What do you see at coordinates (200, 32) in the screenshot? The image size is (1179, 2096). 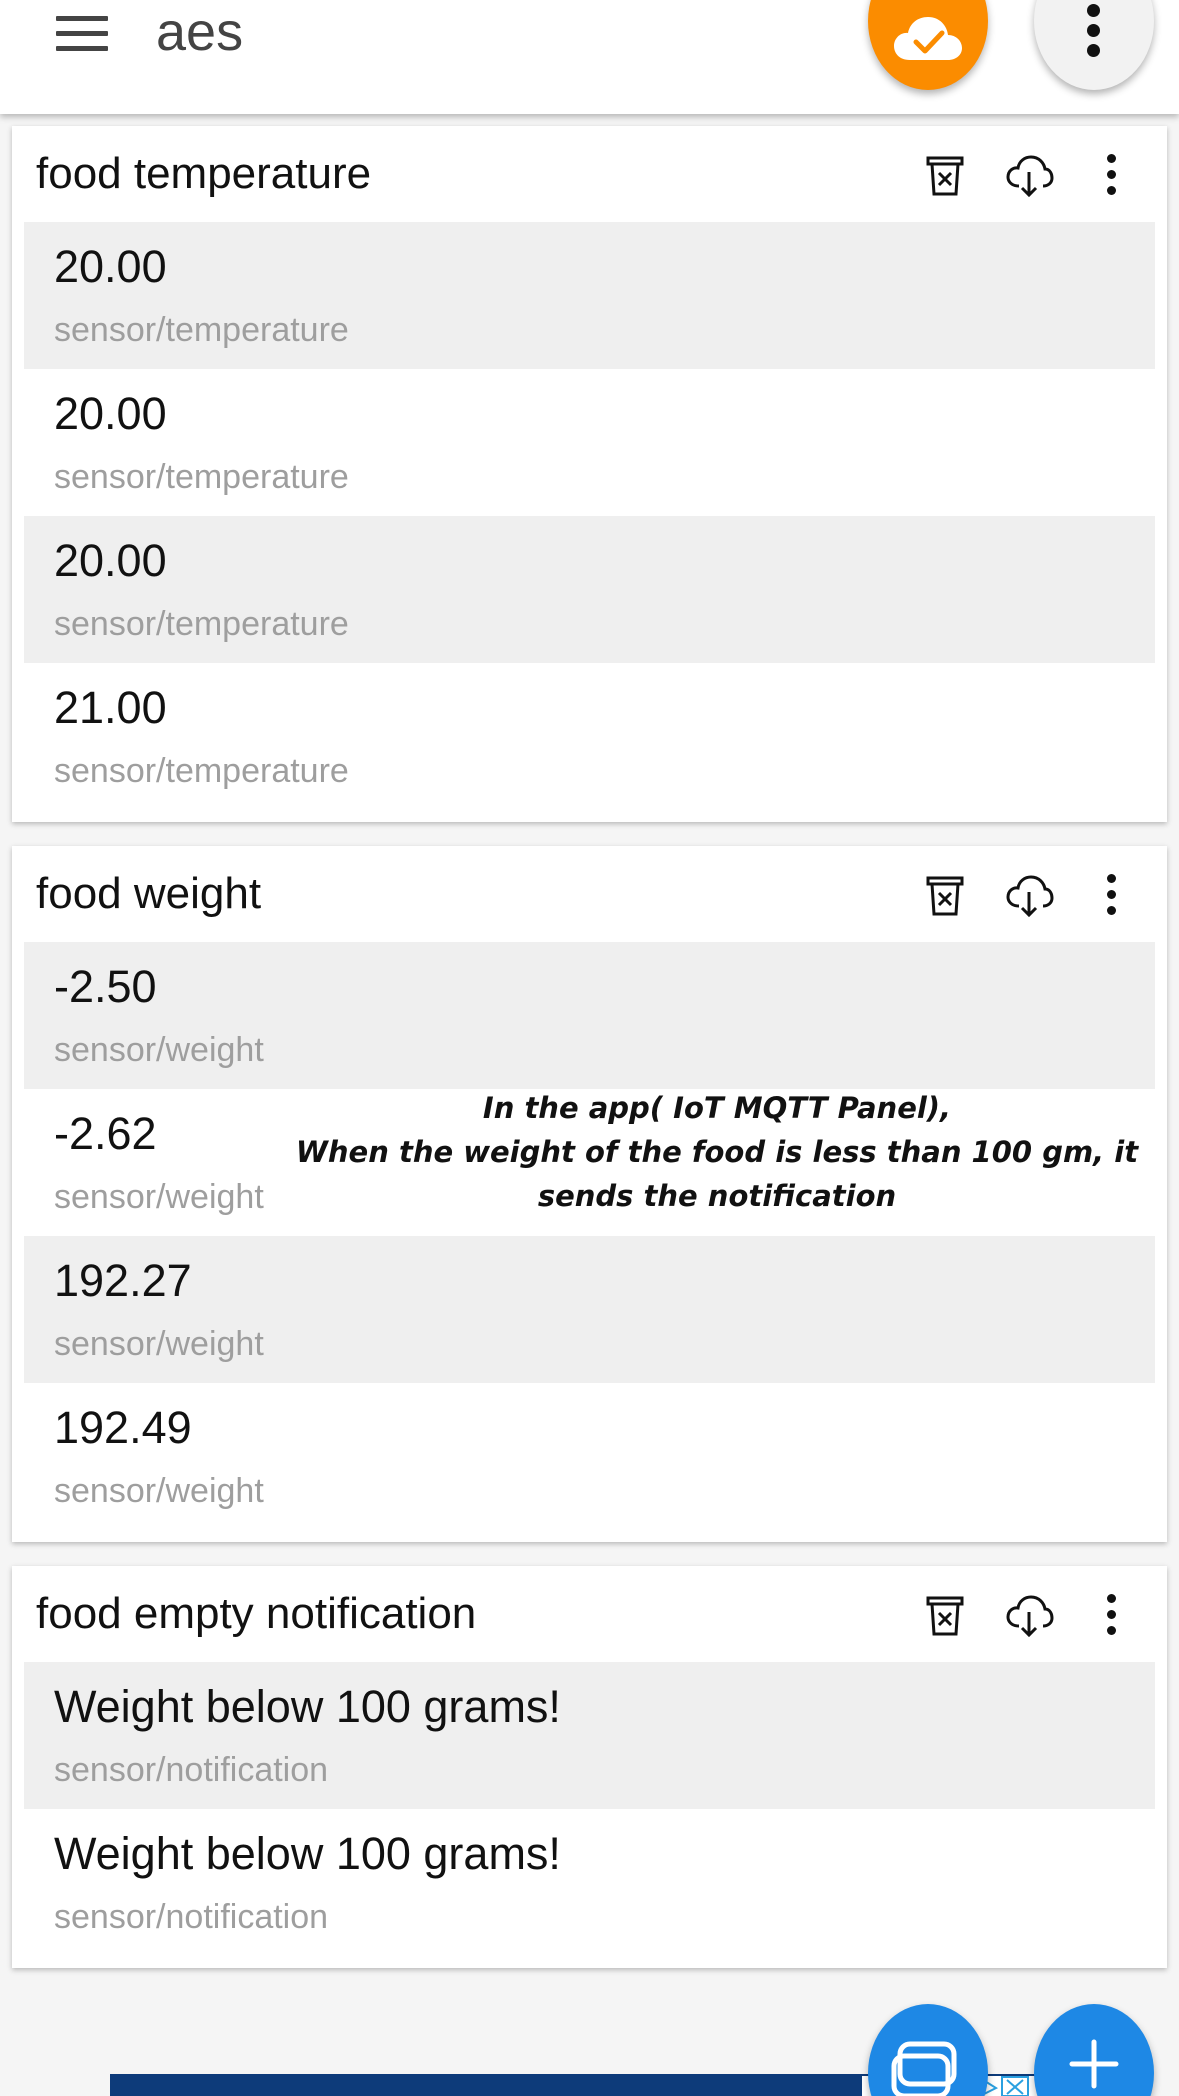 I see `app-title: aes` at bounding box center [200, 32].